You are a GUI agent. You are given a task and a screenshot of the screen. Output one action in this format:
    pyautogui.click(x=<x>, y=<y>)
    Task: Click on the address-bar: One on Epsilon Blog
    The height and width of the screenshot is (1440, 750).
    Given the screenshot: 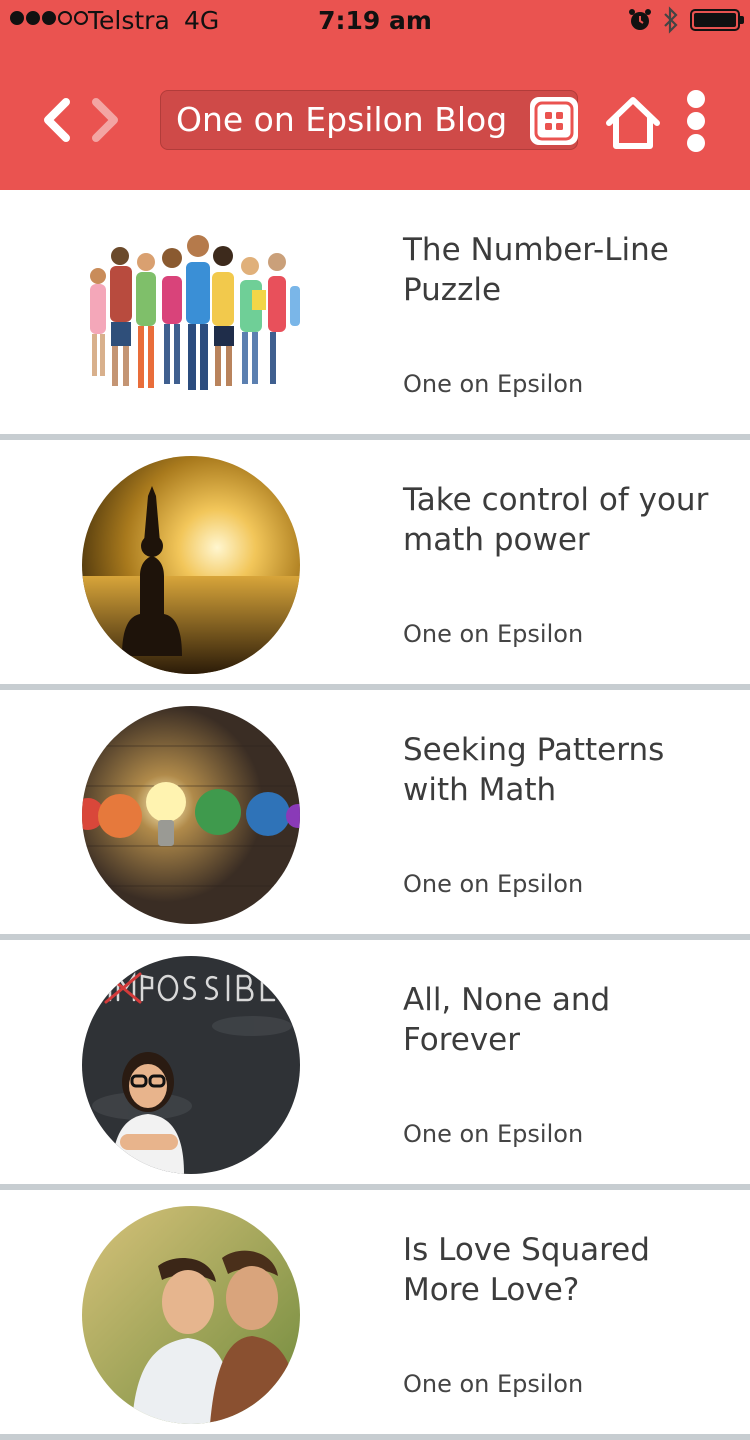 What is the action you would take?
    pyautogui.click(x=369, y=120)
    